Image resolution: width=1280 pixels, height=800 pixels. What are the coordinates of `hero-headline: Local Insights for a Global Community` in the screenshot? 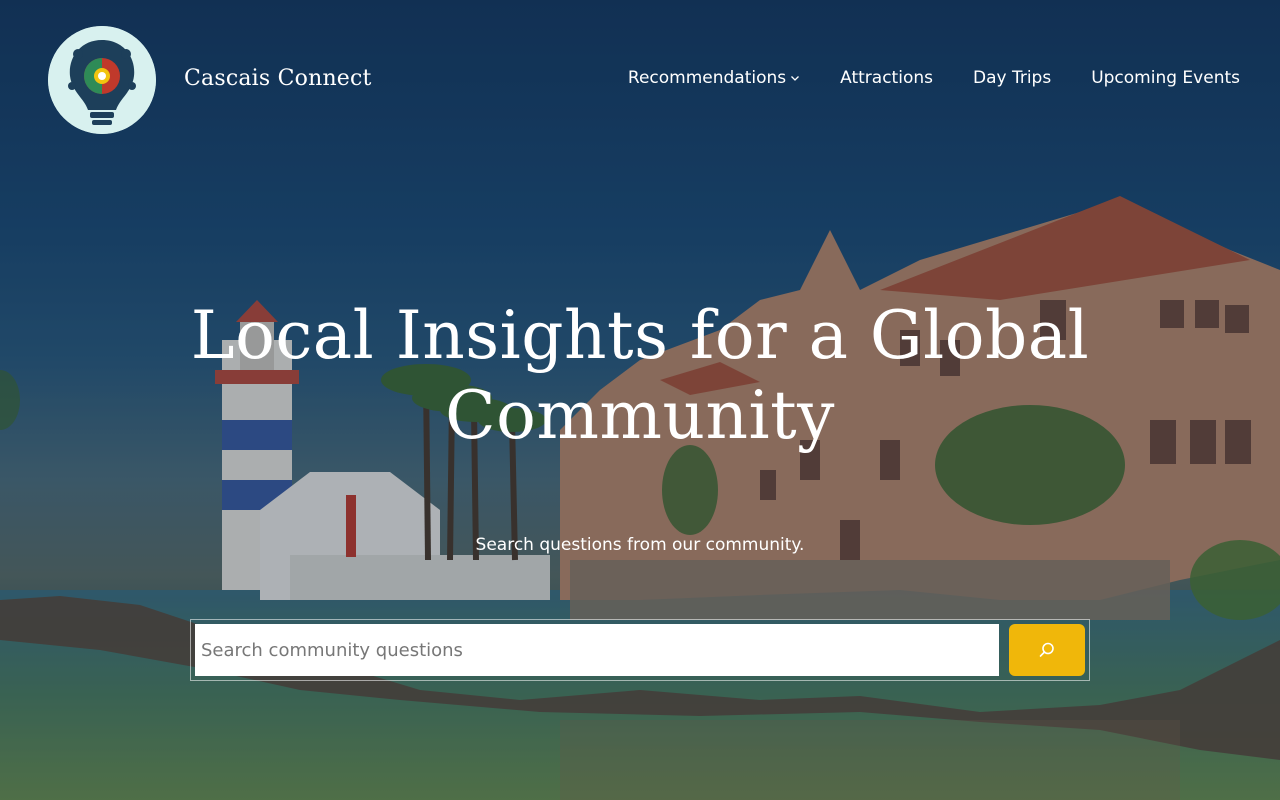 It's located at (640, 375).